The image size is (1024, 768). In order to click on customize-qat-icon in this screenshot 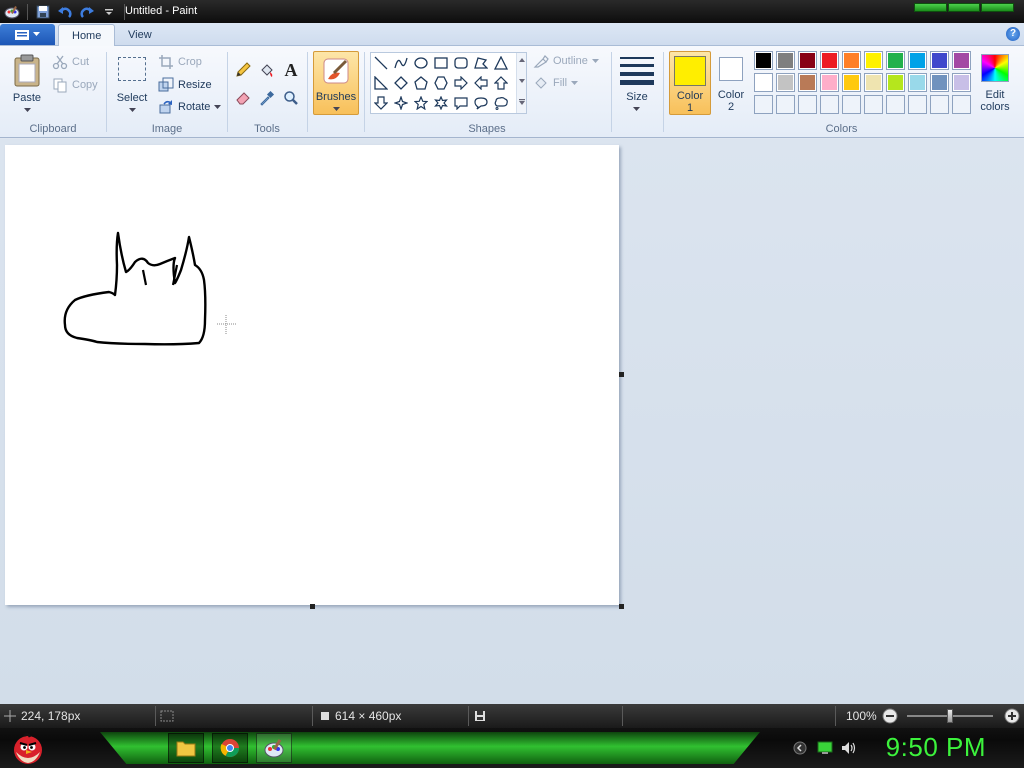, I will do `click(109, 12)`.